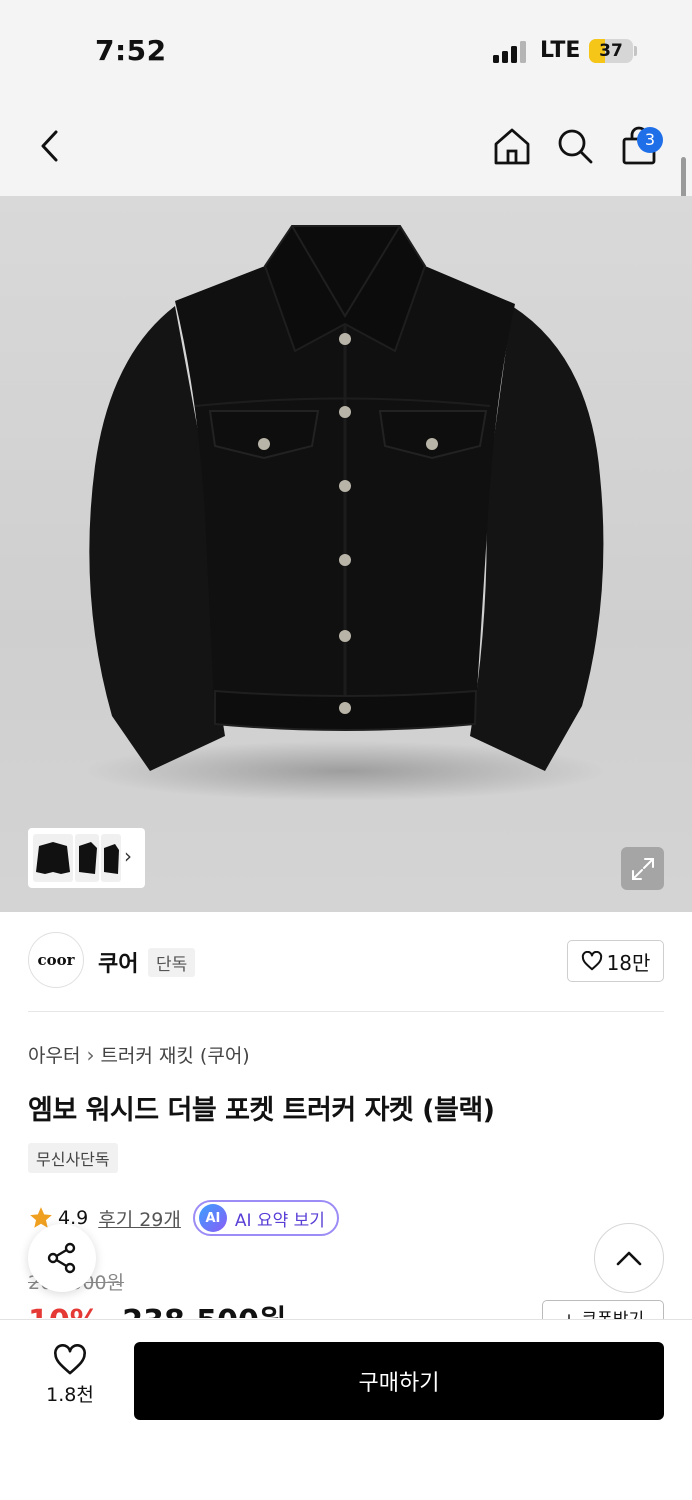 The image size is (692, 1500). Describe the element at coordinates (204, 1311) in the screenshot. I see `sale-price: 238,500원` at that location.